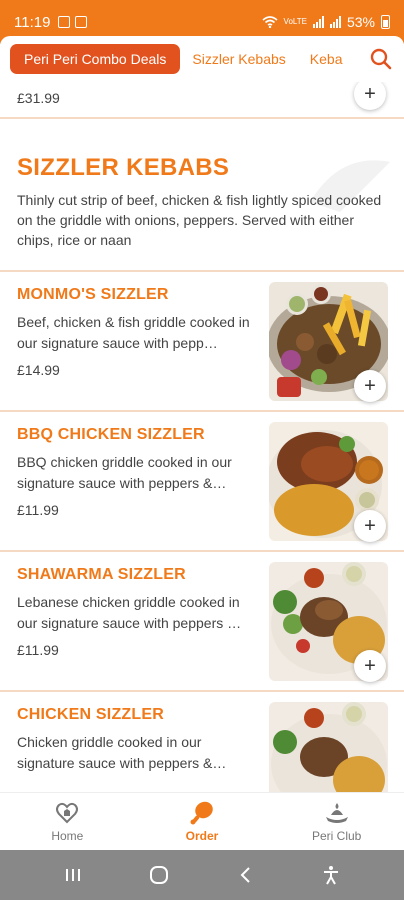 This screenshot has width=404, height=900. I want to click on nav-peri-club-label: Peri Club, so click(337, 836).